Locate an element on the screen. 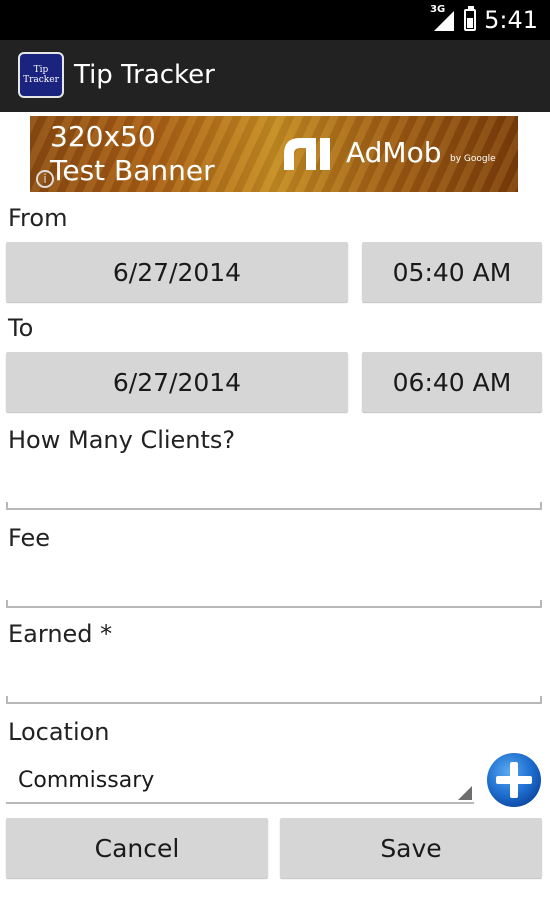 This screenshot has height=900, width=550. app-title: Tip Tracker is located at coordinates (144, 75).